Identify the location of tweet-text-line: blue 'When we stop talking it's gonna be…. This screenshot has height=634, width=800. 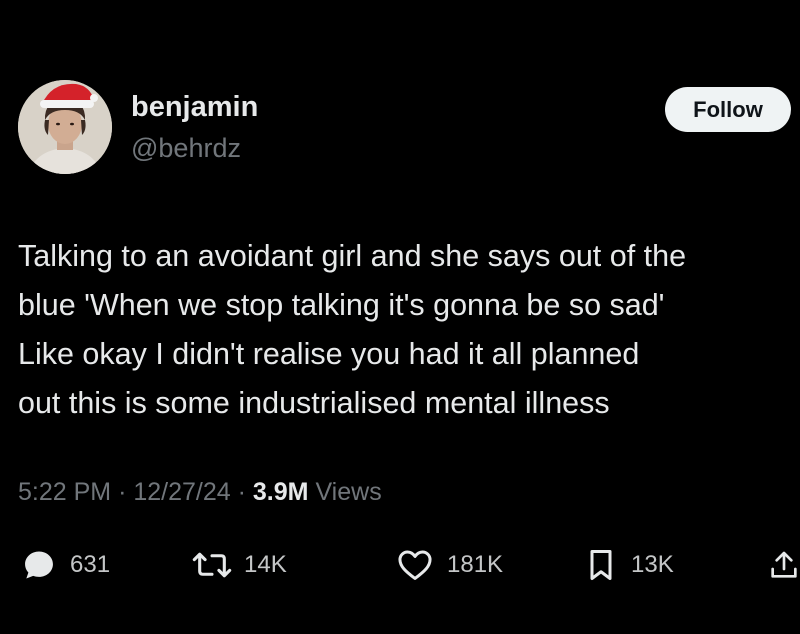
(341, 305).